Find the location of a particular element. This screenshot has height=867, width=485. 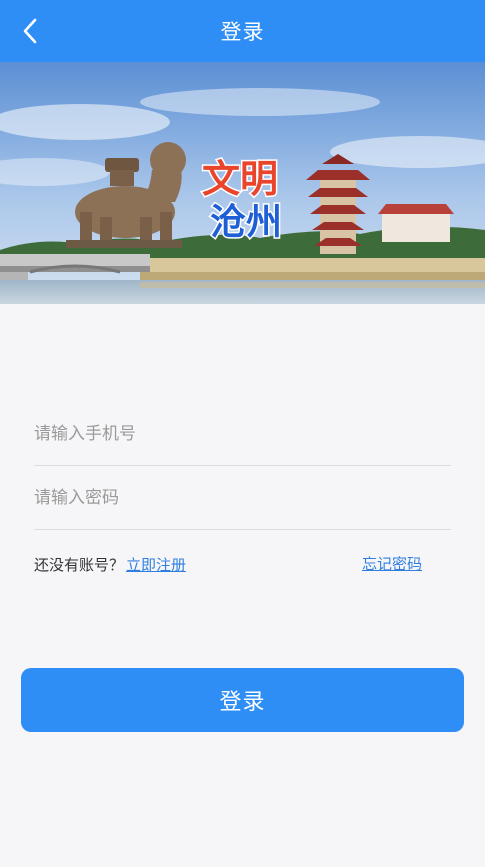

password-field is located at coordinates (242, 498).